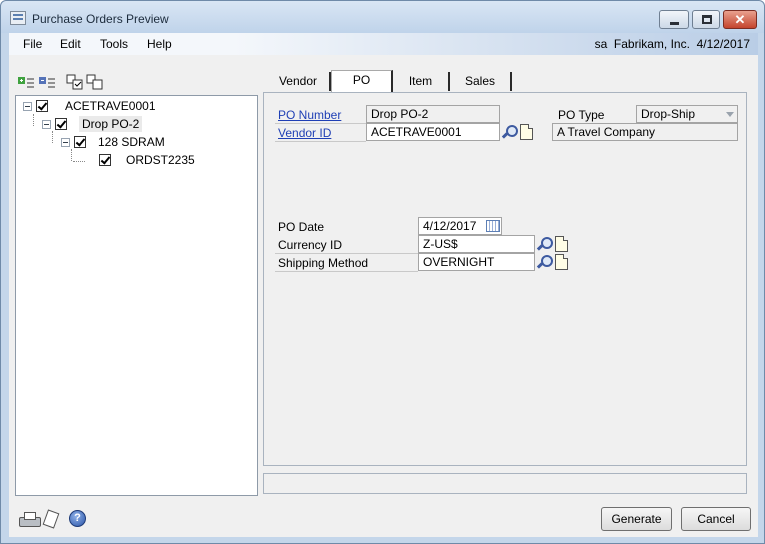 This screenshot has height=544, width=765. I want to click on vendor-name-field: A Travel Company, so click(645, 132).